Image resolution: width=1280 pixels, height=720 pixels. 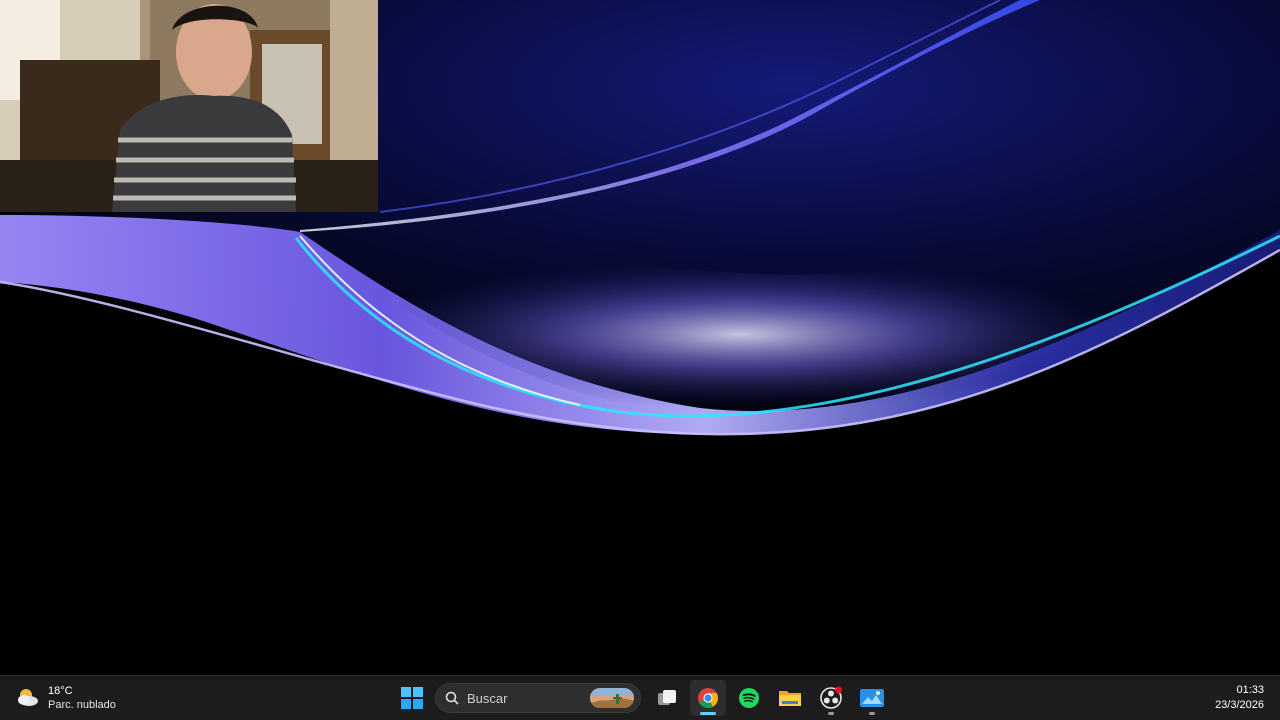 I want to click on obs-icon, so click(x=831, y=697).